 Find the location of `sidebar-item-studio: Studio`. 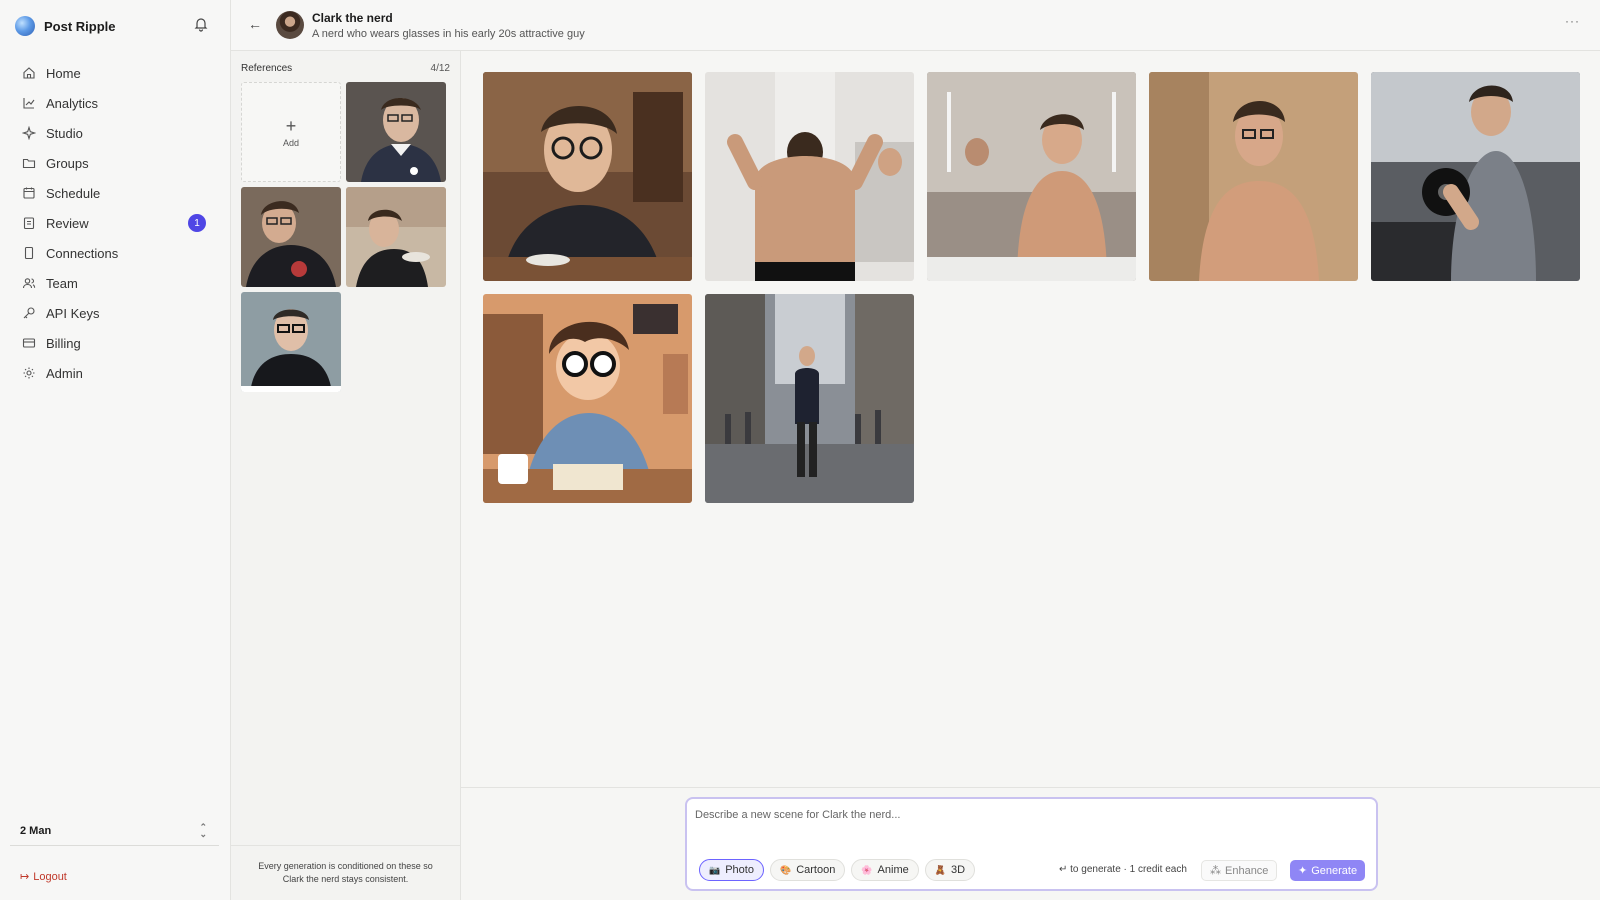

sidebar-item-studio: Studio is located at coordinates (115, 133).